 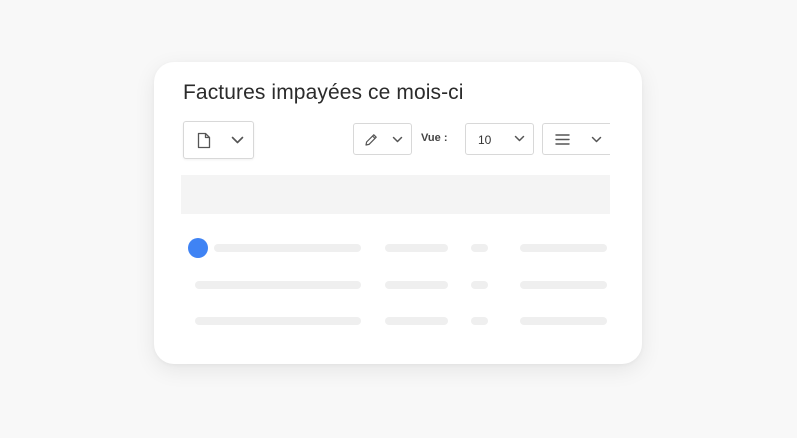 What do you see at coordinates (485, 140) in the screenshot?
I see `page-size-value: 10` at bounding box center [485, 140].